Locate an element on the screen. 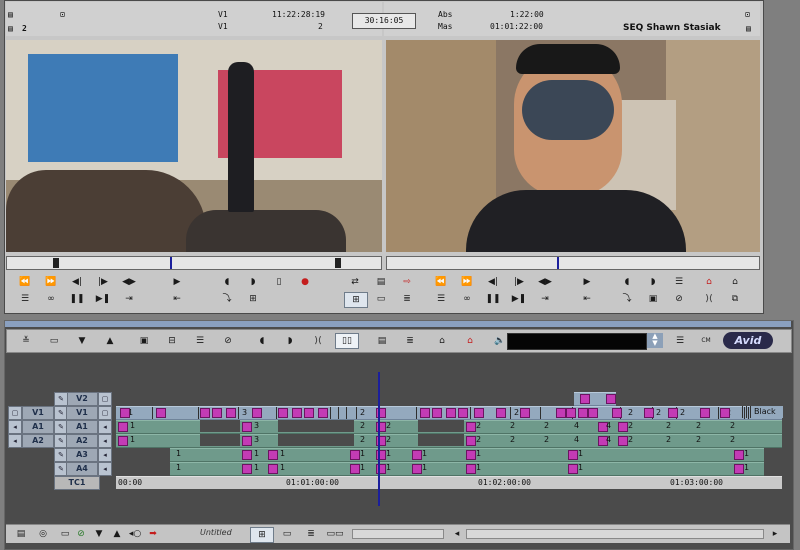 The image size is (800, 550). link-icon: ⊡ is located at coordinates (62, 14).